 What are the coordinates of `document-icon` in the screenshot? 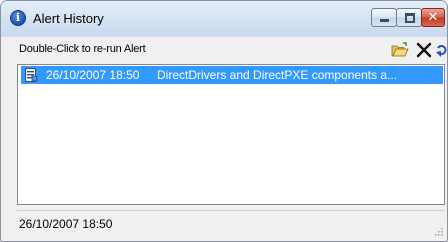 It's located at (31, 75).